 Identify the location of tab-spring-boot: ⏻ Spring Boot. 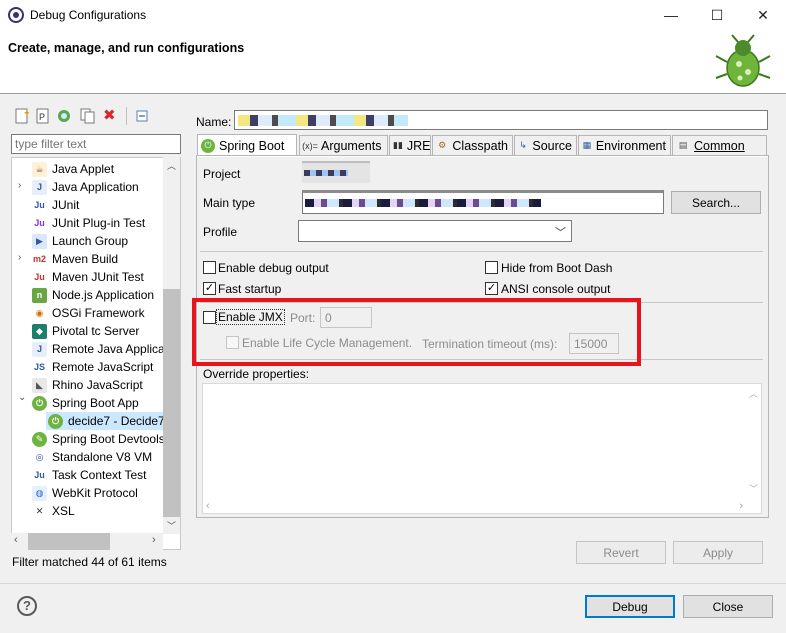
(247, 145).